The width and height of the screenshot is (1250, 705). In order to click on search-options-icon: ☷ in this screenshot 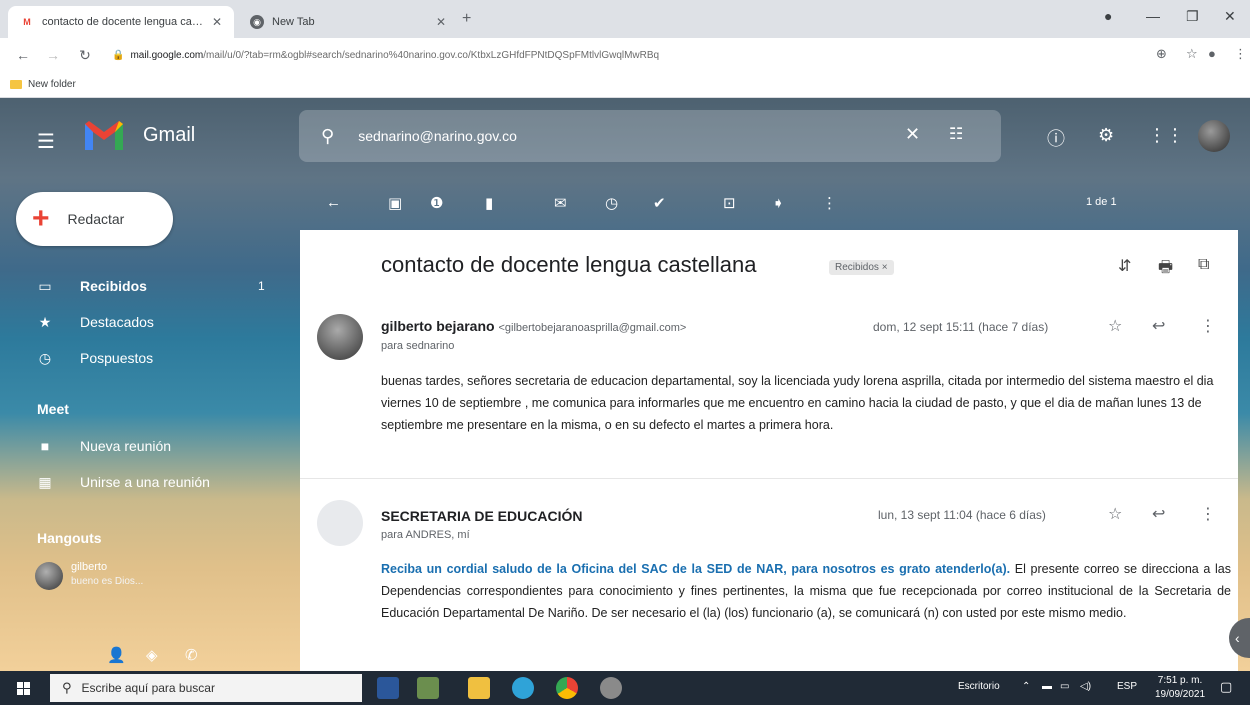, I will do `click(956, 134)`.